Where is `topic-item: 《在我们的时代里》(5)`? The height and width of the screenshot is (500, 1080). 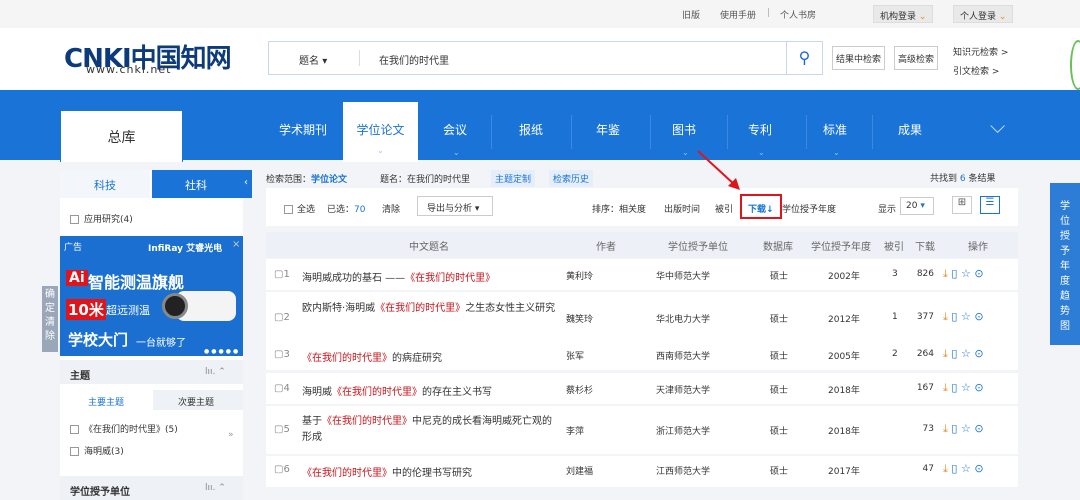
topic-item: 《在我们的时代里》(5) is located at coordinates (124, 428).